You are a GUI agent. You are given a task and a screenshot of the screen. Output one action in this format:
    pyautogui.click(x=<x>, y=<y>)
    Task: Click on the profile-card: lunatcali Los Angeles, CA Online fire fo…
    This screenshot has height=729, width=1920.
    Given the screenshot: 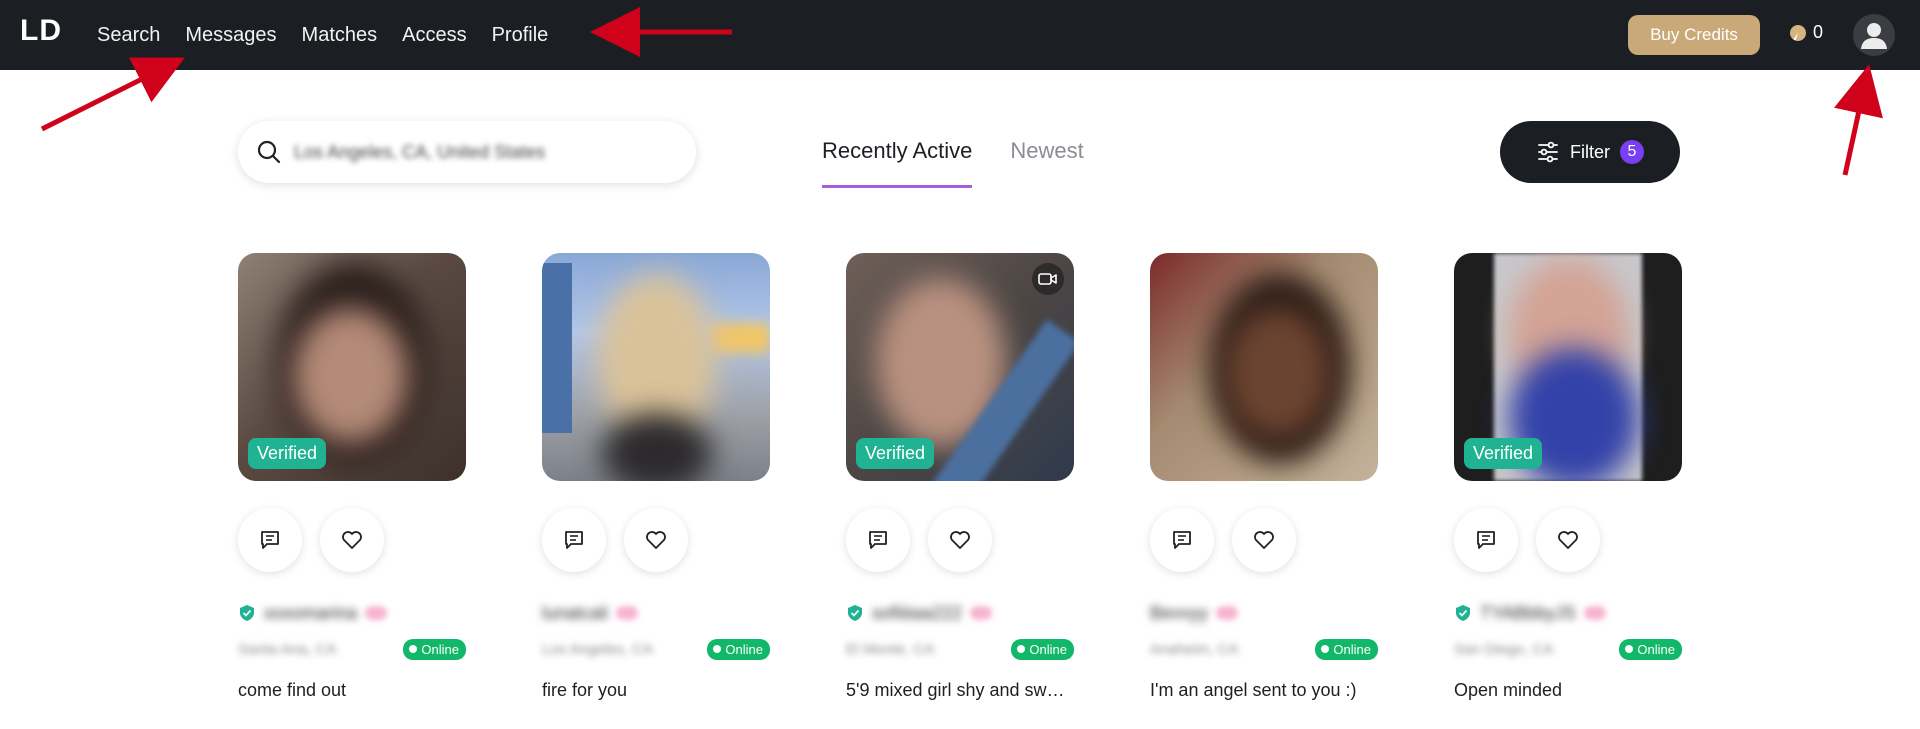 What is the action you would take?
    pyautogui.click(x=656, y=477)
    